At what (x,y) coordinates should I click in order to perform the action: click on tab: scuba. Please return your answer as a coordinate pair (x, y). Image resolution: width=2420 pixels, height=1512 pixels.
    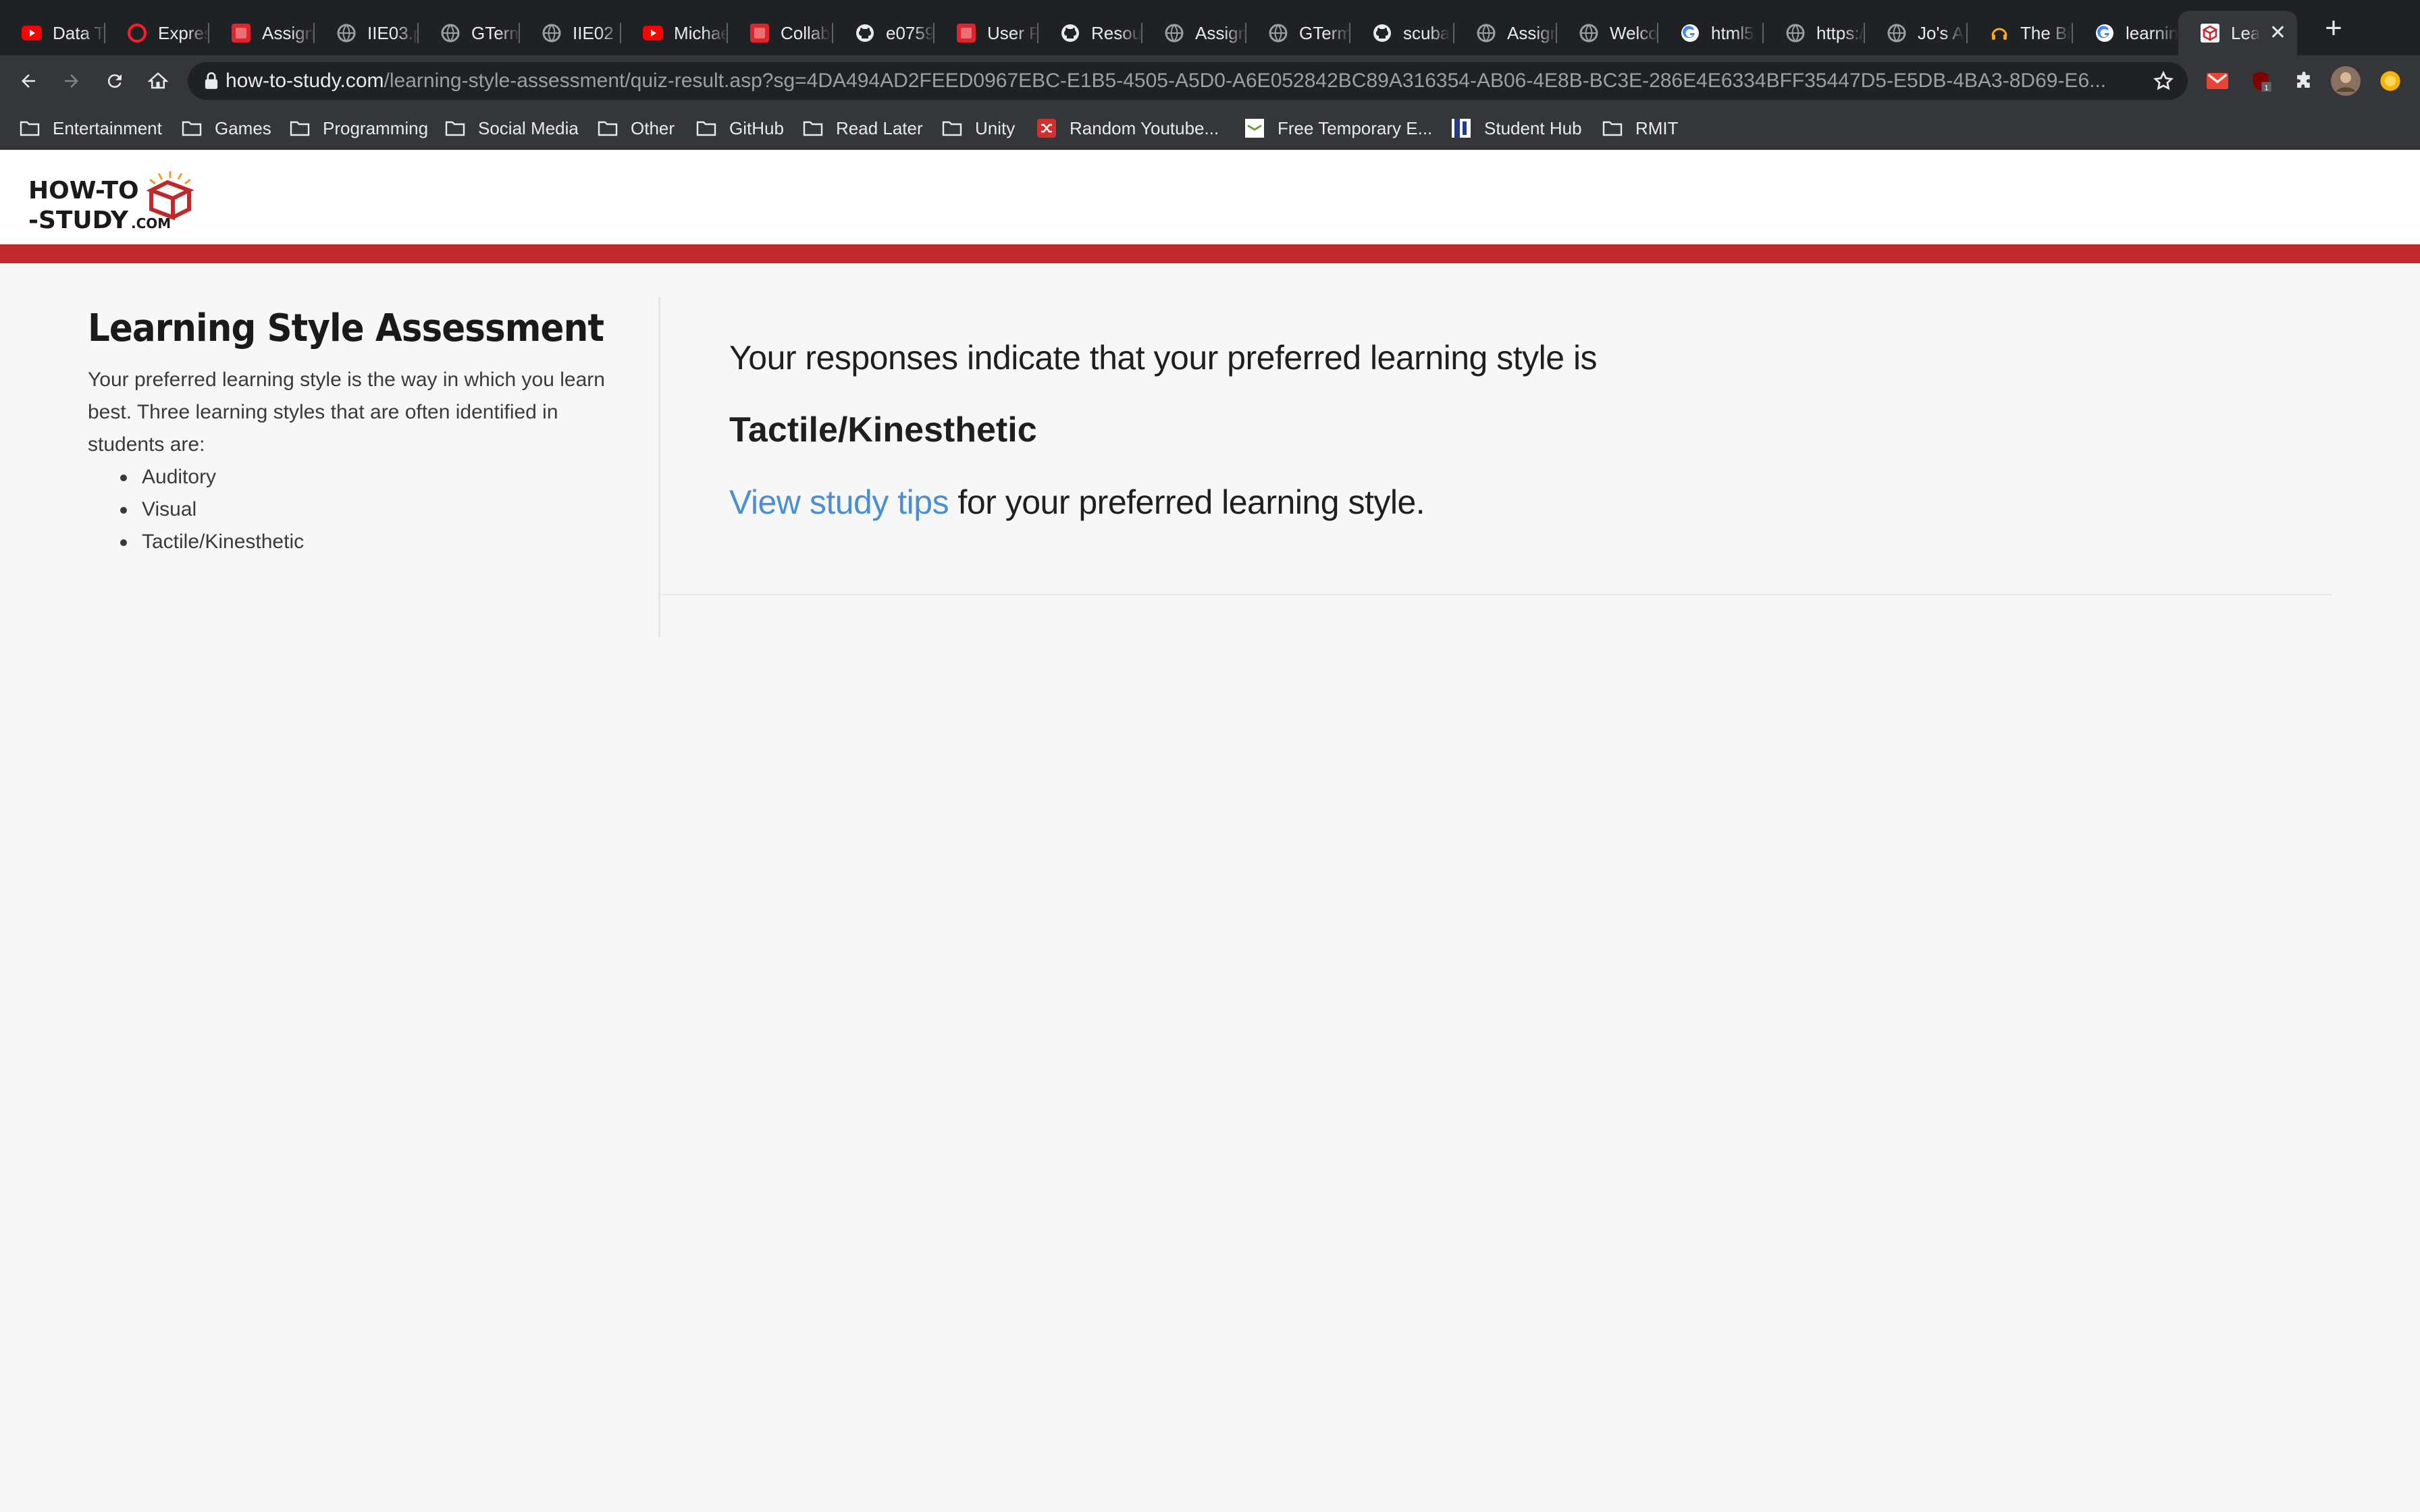
    Looking at the image, I should click on (1402, 33).